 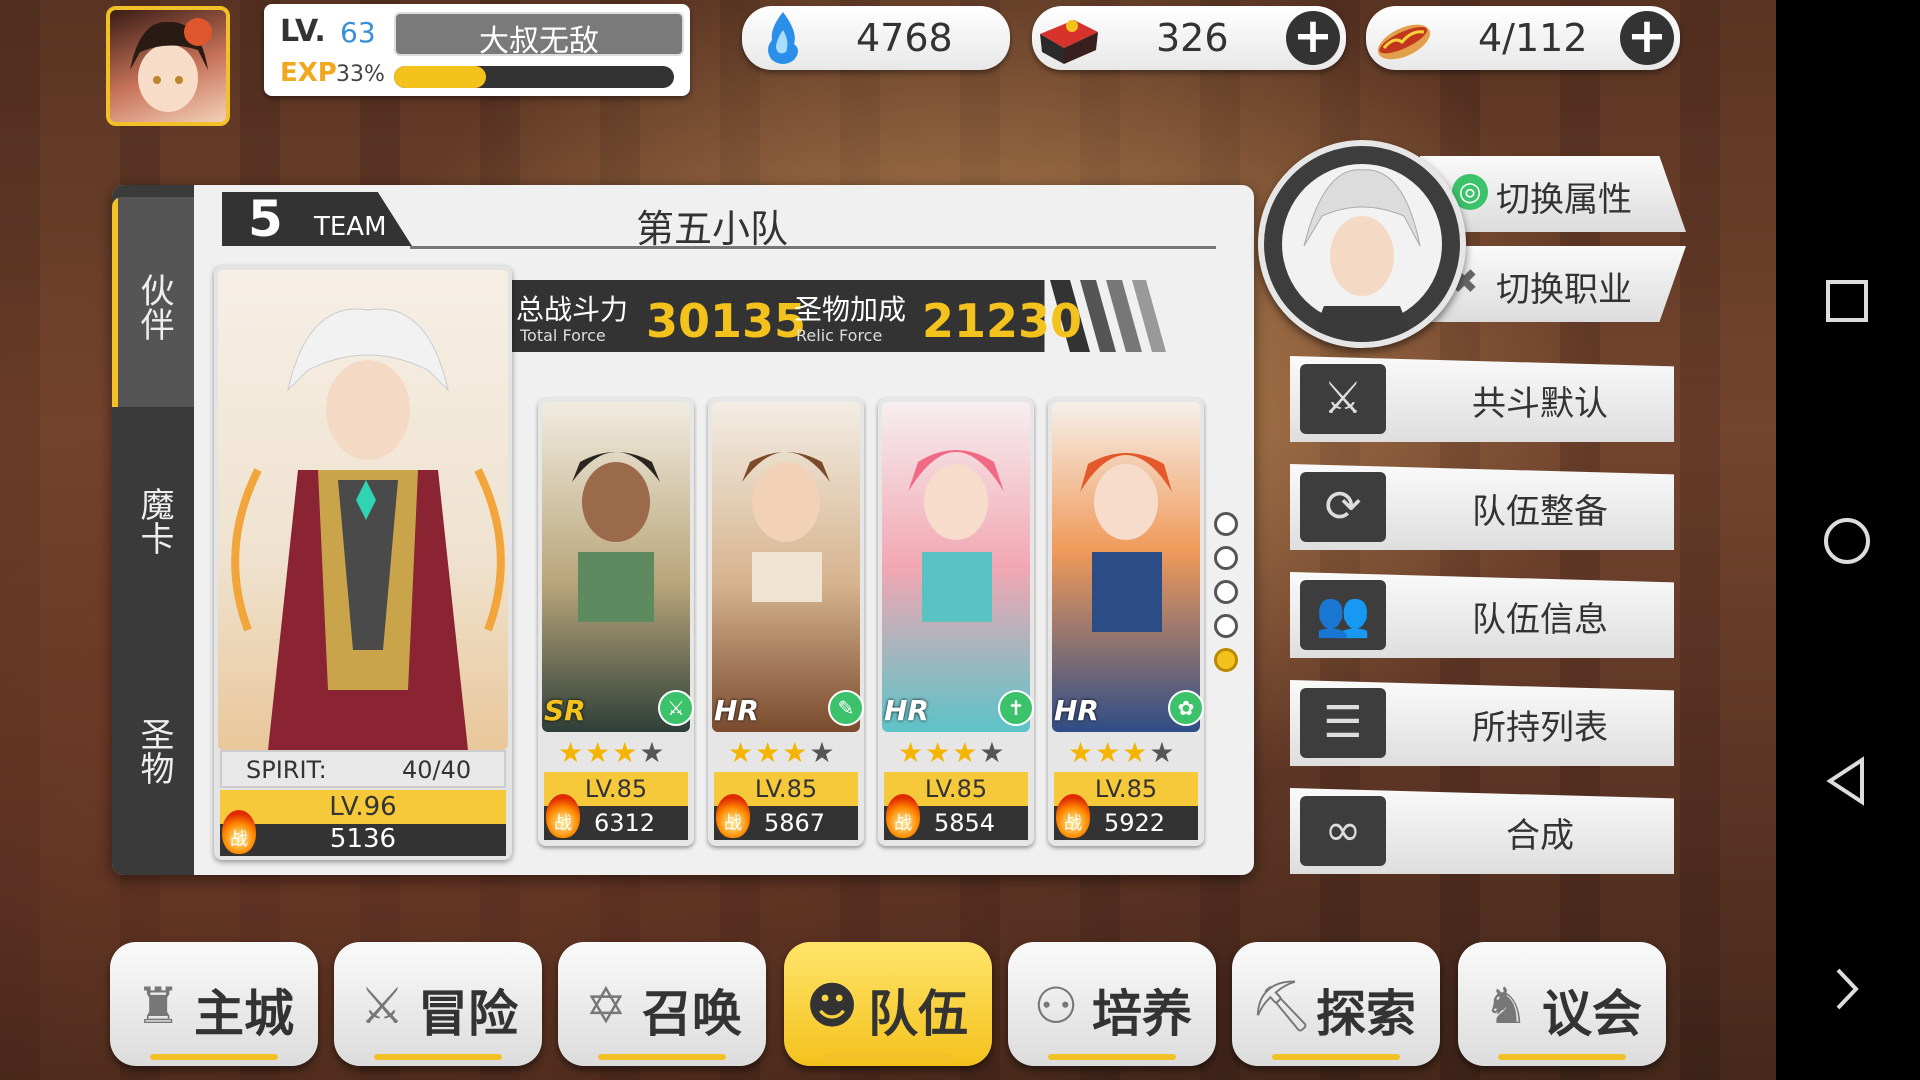 I want to click on resource-chest: 326 +, so click(x=1189, y=38).